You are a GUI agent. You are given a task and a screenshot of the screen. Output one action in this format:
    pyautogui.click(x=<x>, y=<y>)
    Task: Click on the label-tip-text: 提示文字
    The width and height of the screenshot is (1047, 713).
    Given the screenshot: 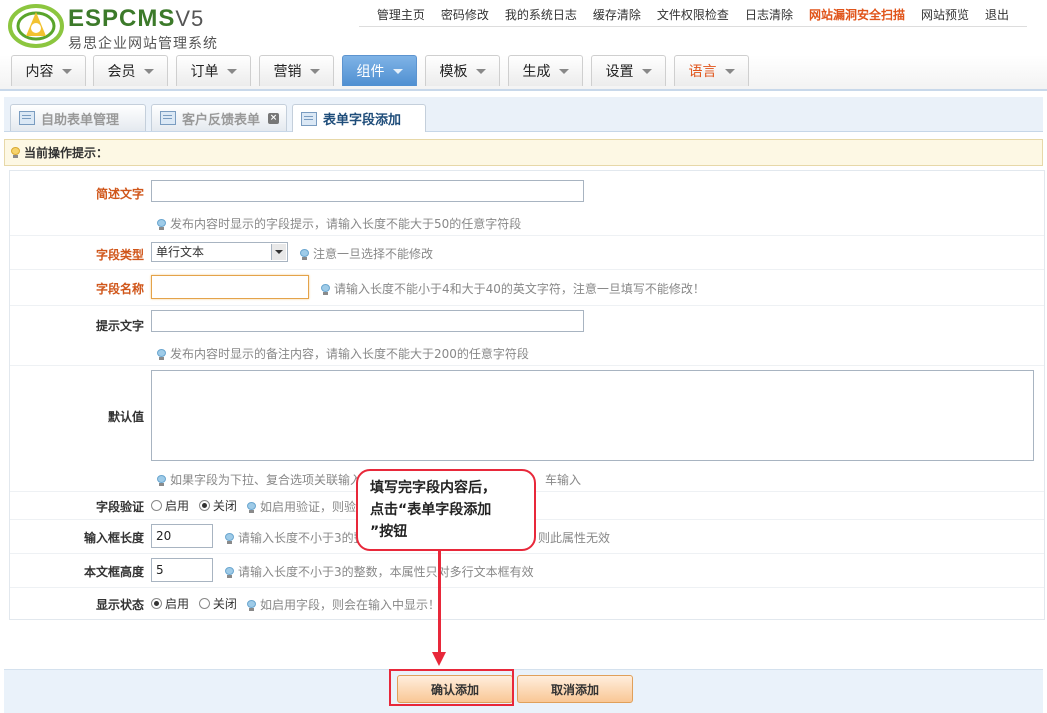 What is the action you would take?
    pyautogui.click(x=119, y=326)
    